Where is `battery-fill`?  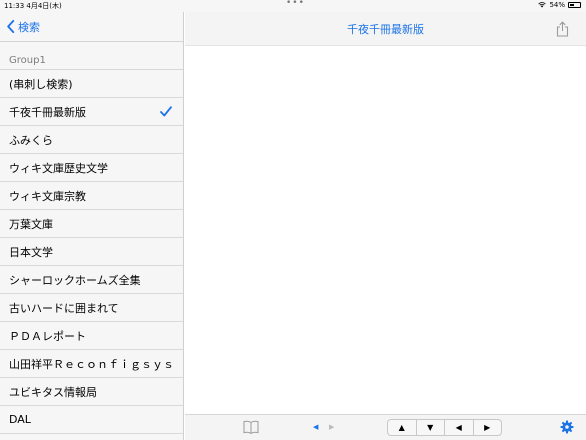 battery-fill is located at coordinates (572, 5).